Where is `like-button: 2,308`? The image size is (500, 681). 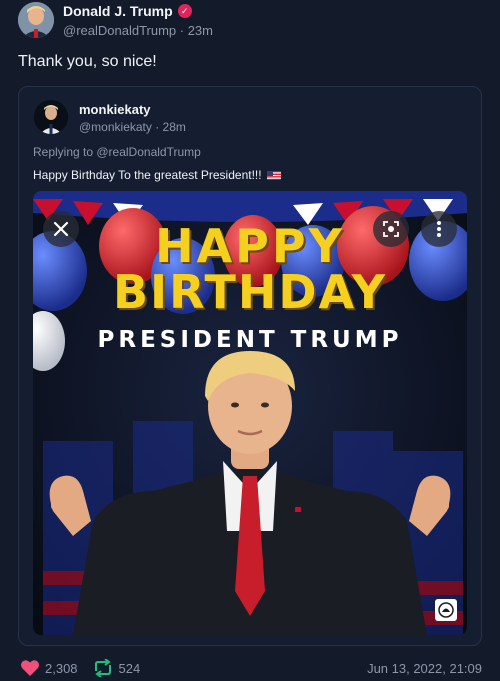 like-button: 2,308 is located at coordinates (49, 668).